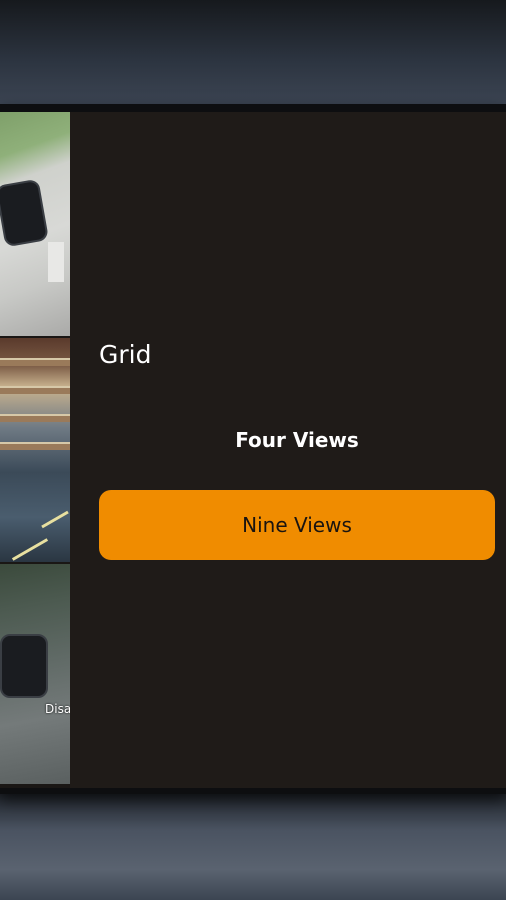 The height and width of the screenshot is (900, 506). I want to click on panel-title: Grid, so click(125, 354).